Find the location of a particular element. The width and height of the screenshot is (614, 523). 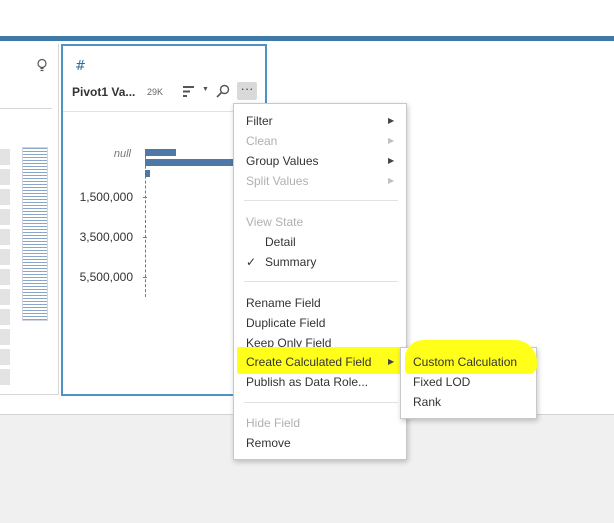

view-state-header: View State is located at coordinates (320, 222).